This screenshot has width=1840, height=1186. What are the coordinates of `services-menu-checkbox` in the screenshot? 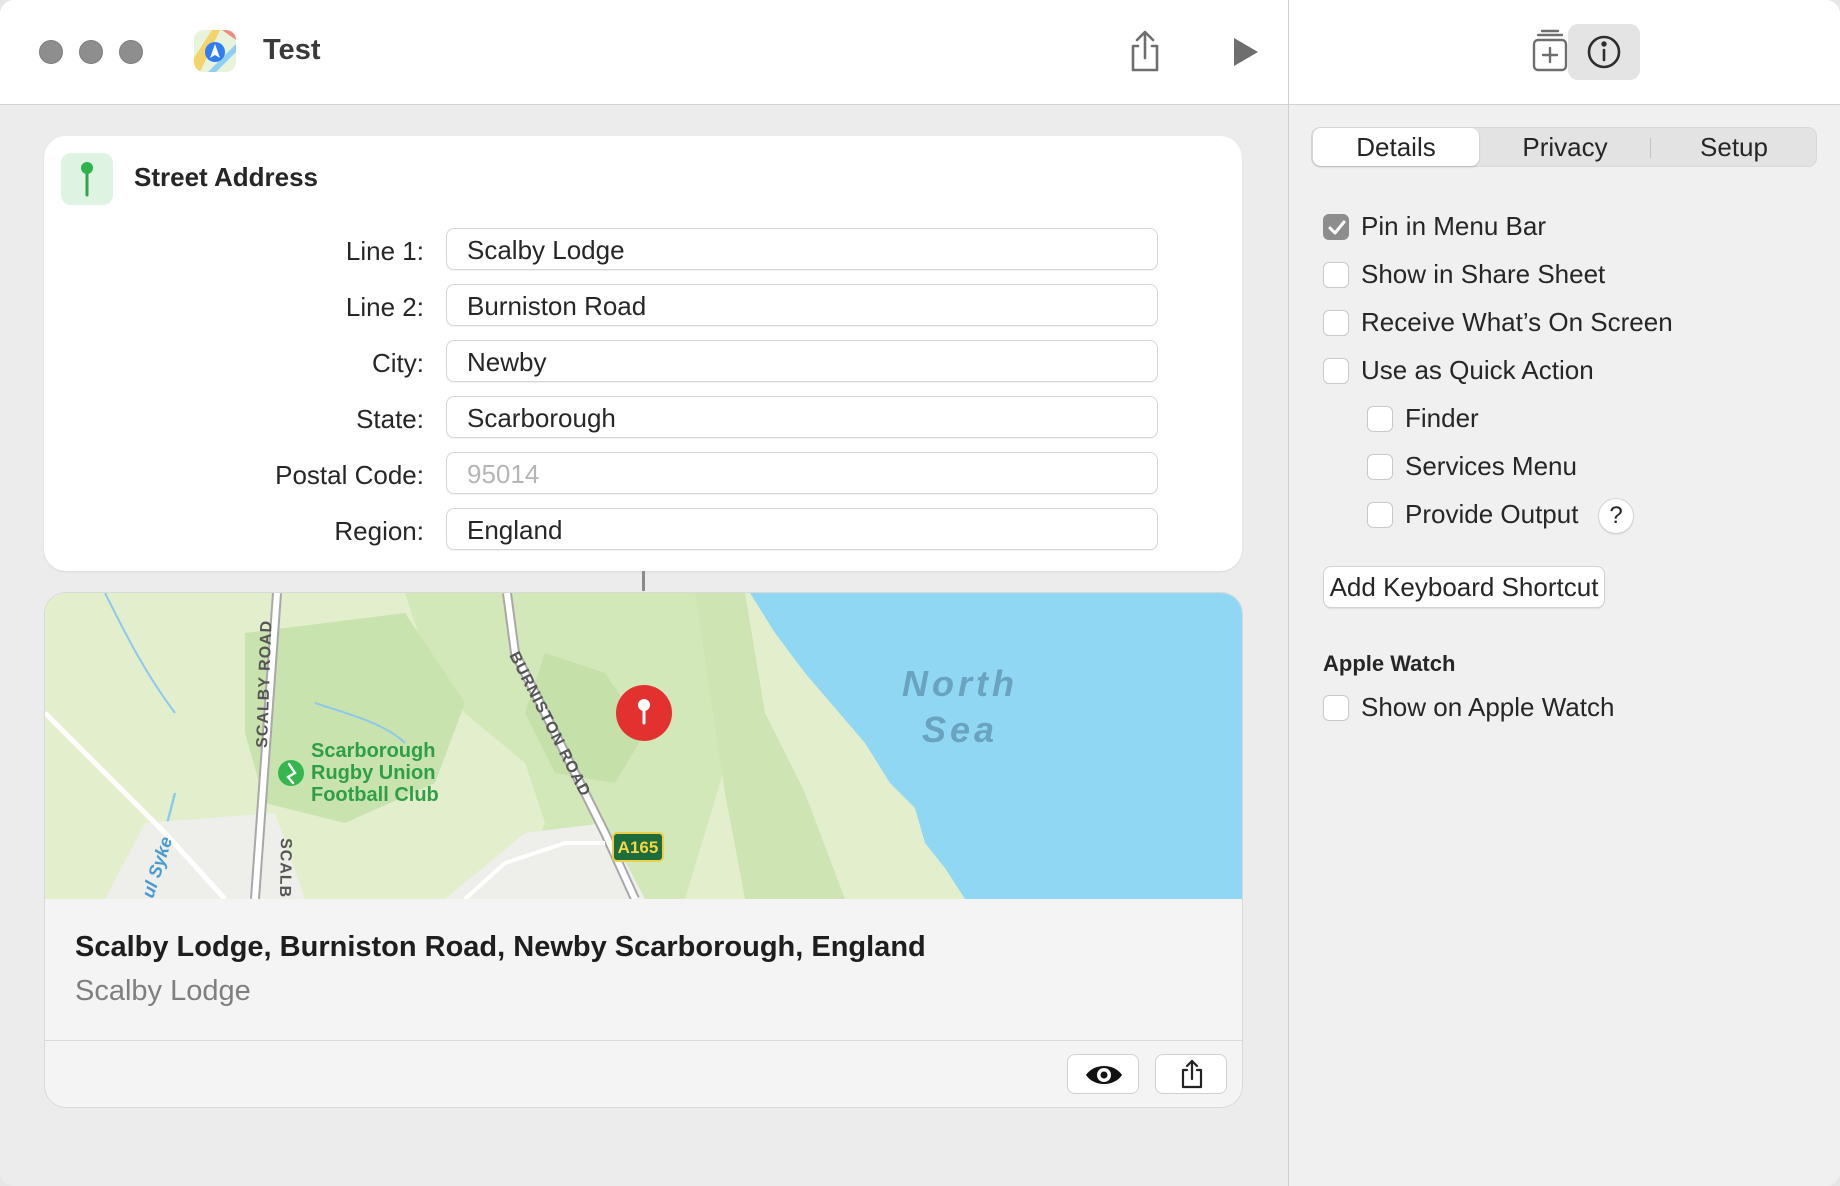 It's located at (1380, 467).